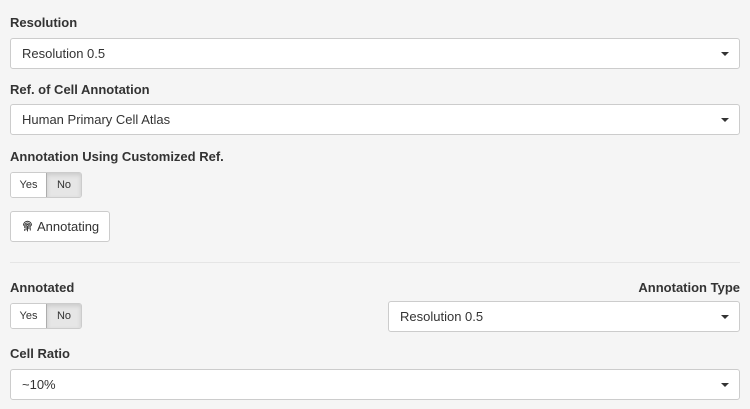  Describe the element at coordinates (375, 384) in the screenshot. I see `cell-ratio-select: ~10%` at that location.